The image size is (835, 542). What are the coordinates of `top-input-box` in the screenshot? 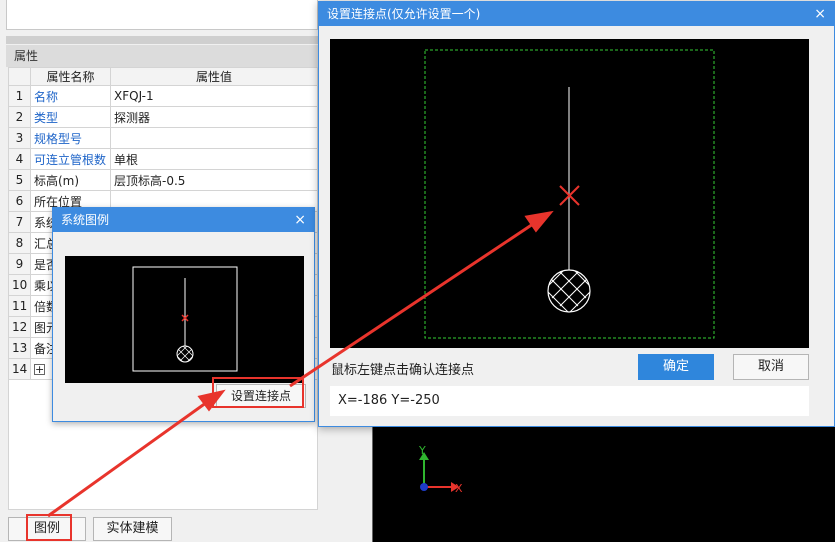 It's located at (162, 15).